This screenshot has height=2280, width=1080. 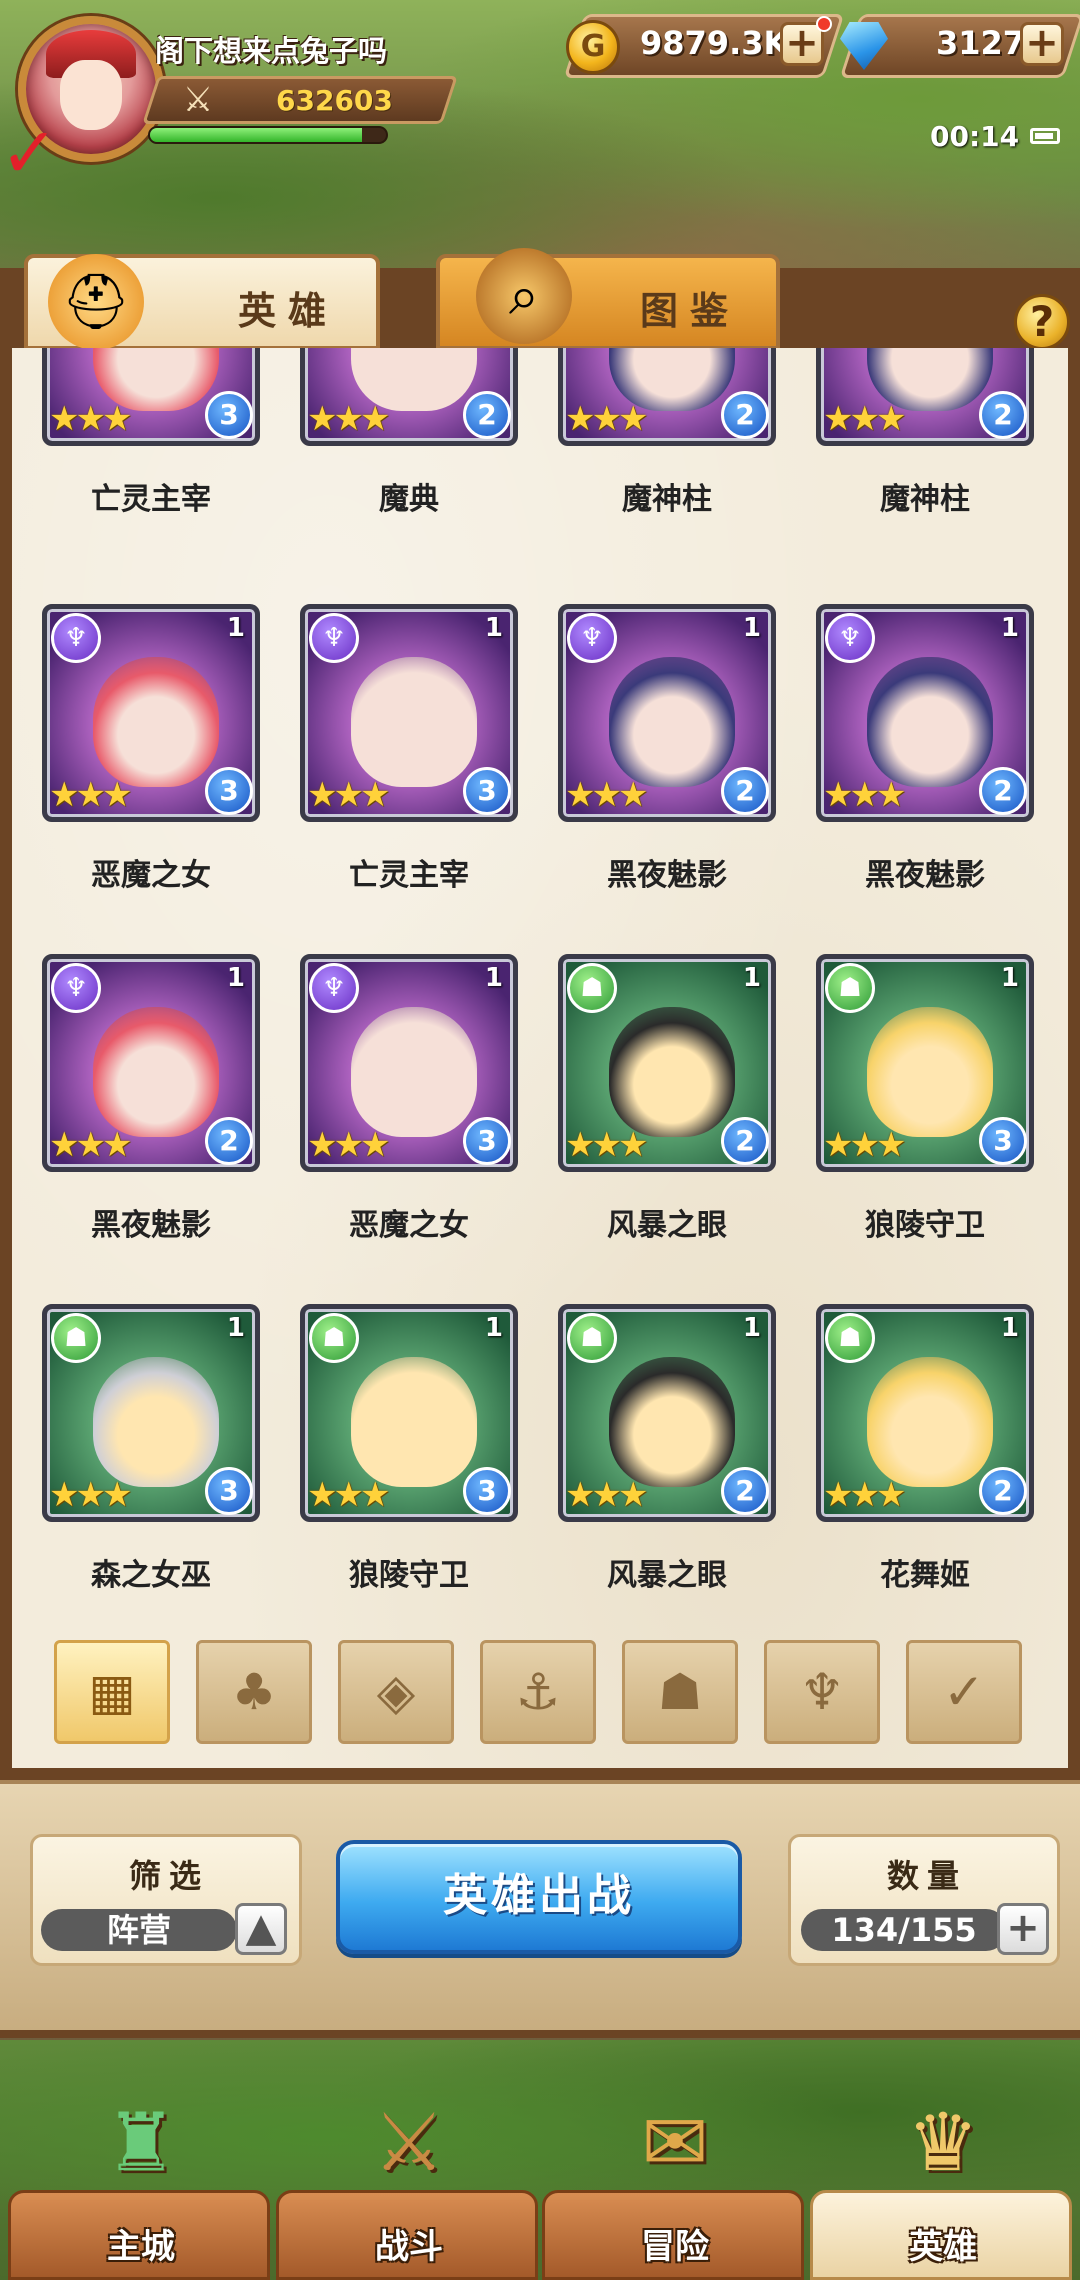 I want to click on expand-capacity-plus-icon: +, so click(x=1023, y=1929).